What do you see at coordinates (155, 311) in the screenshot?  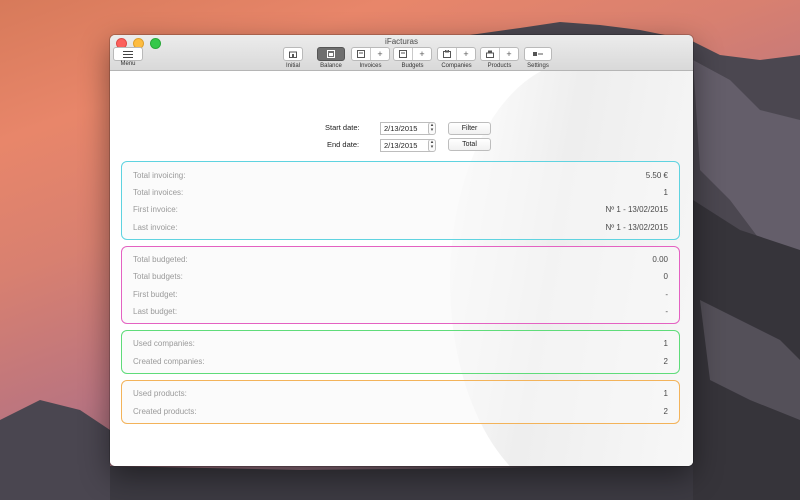 I see `last-budget-label: Last budget:` at bounding box center [155, 311].